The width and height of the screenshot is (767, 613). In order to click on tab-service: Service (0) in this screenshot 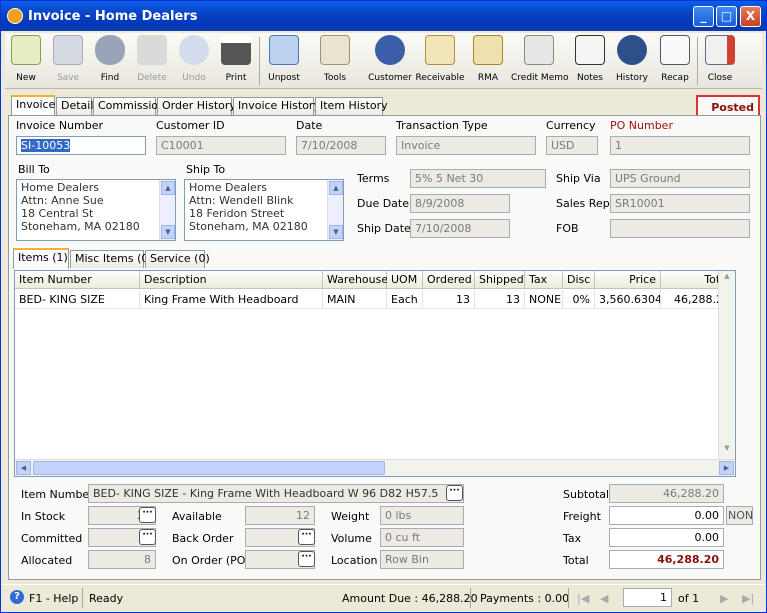, I will do `click(177, 259)`.